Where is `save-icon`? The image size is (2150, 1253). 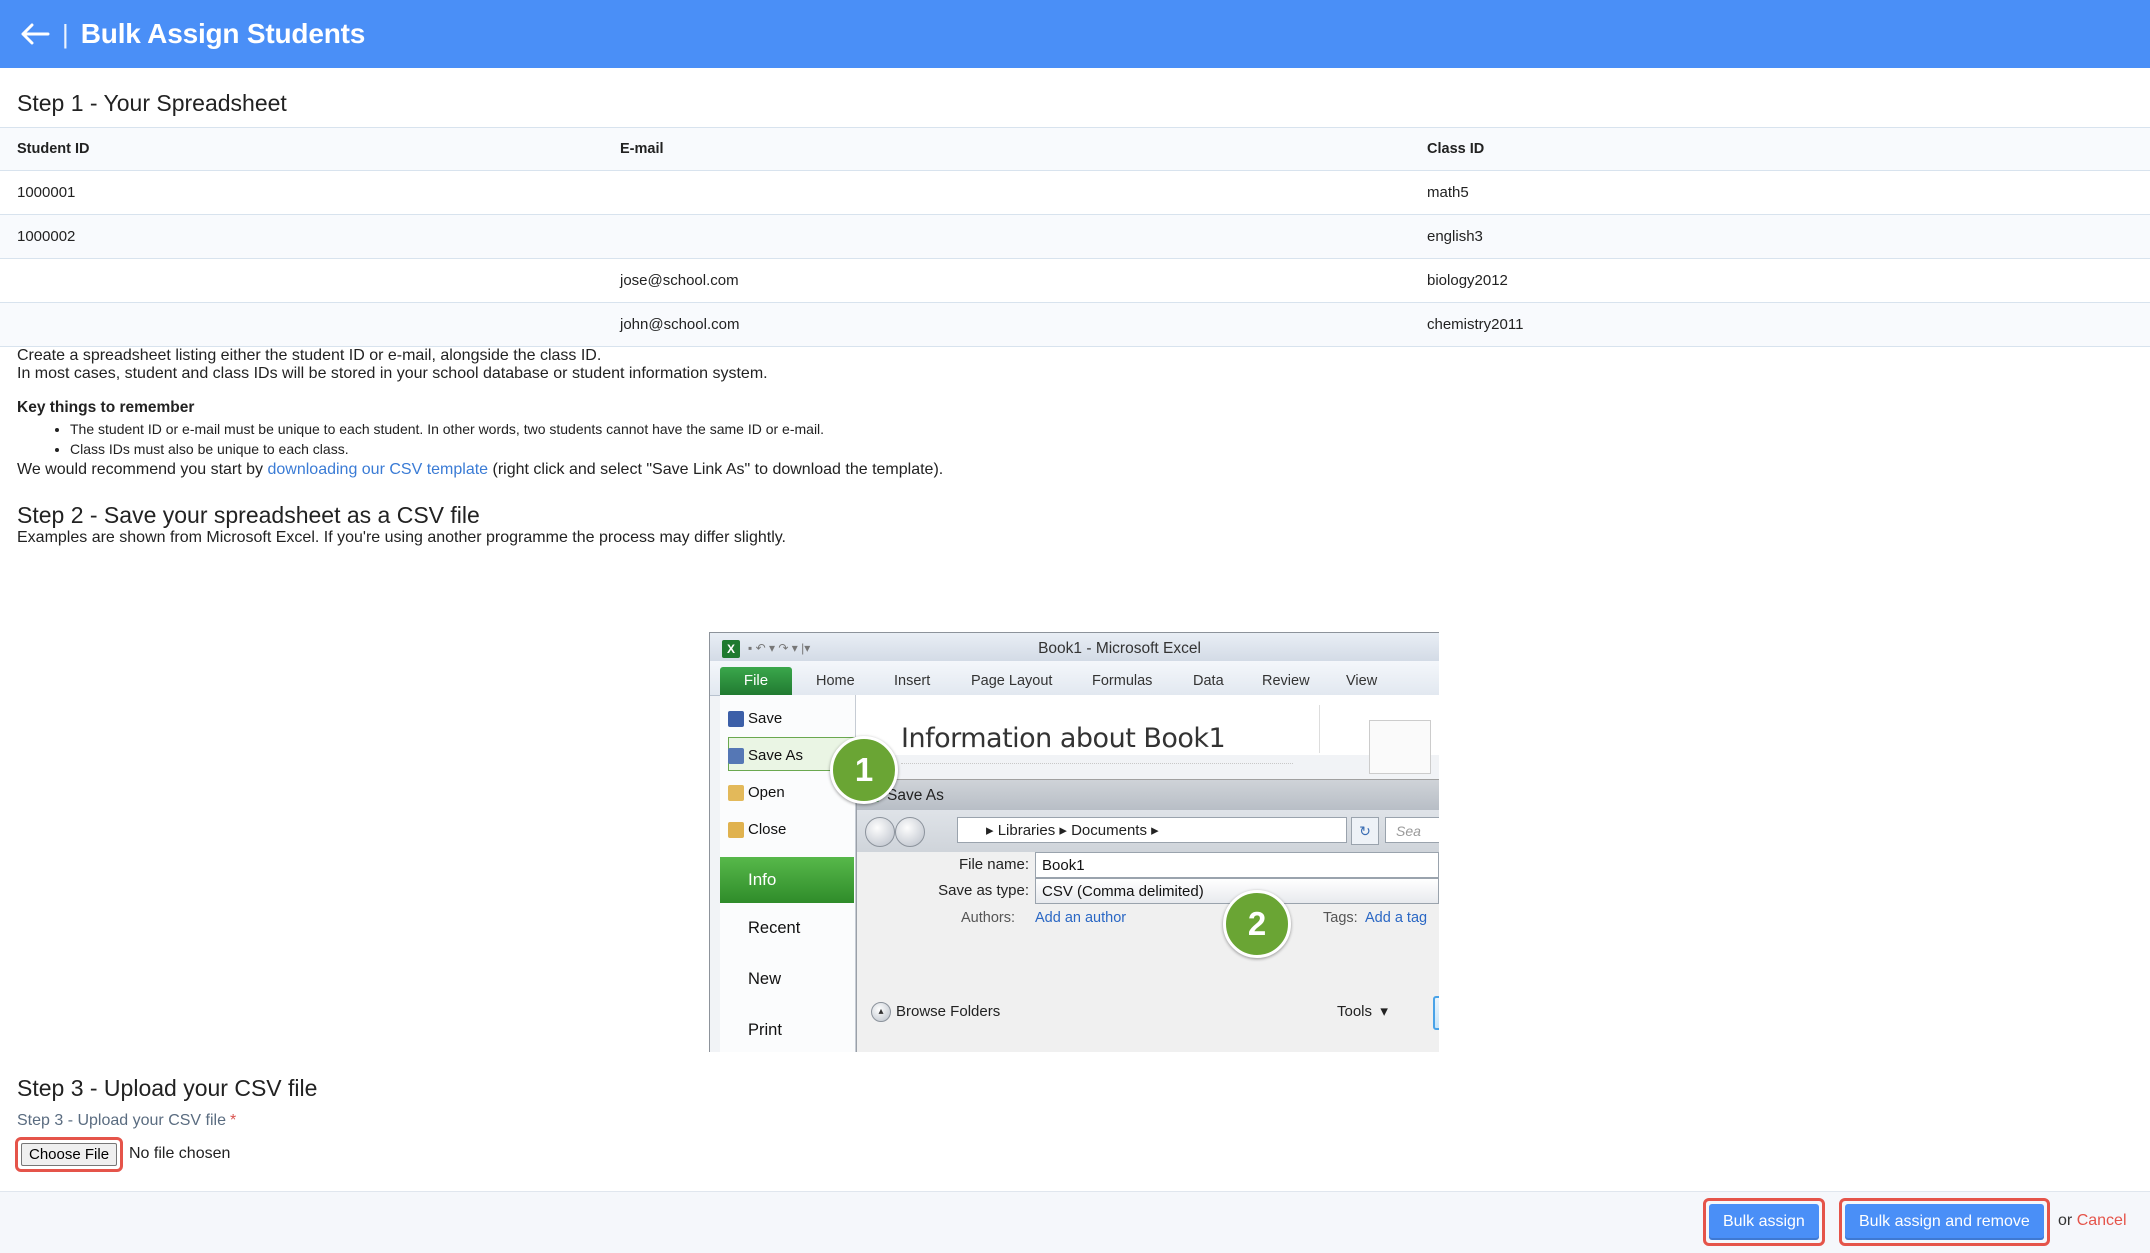
save-icon is located at coordinates (736, 719).